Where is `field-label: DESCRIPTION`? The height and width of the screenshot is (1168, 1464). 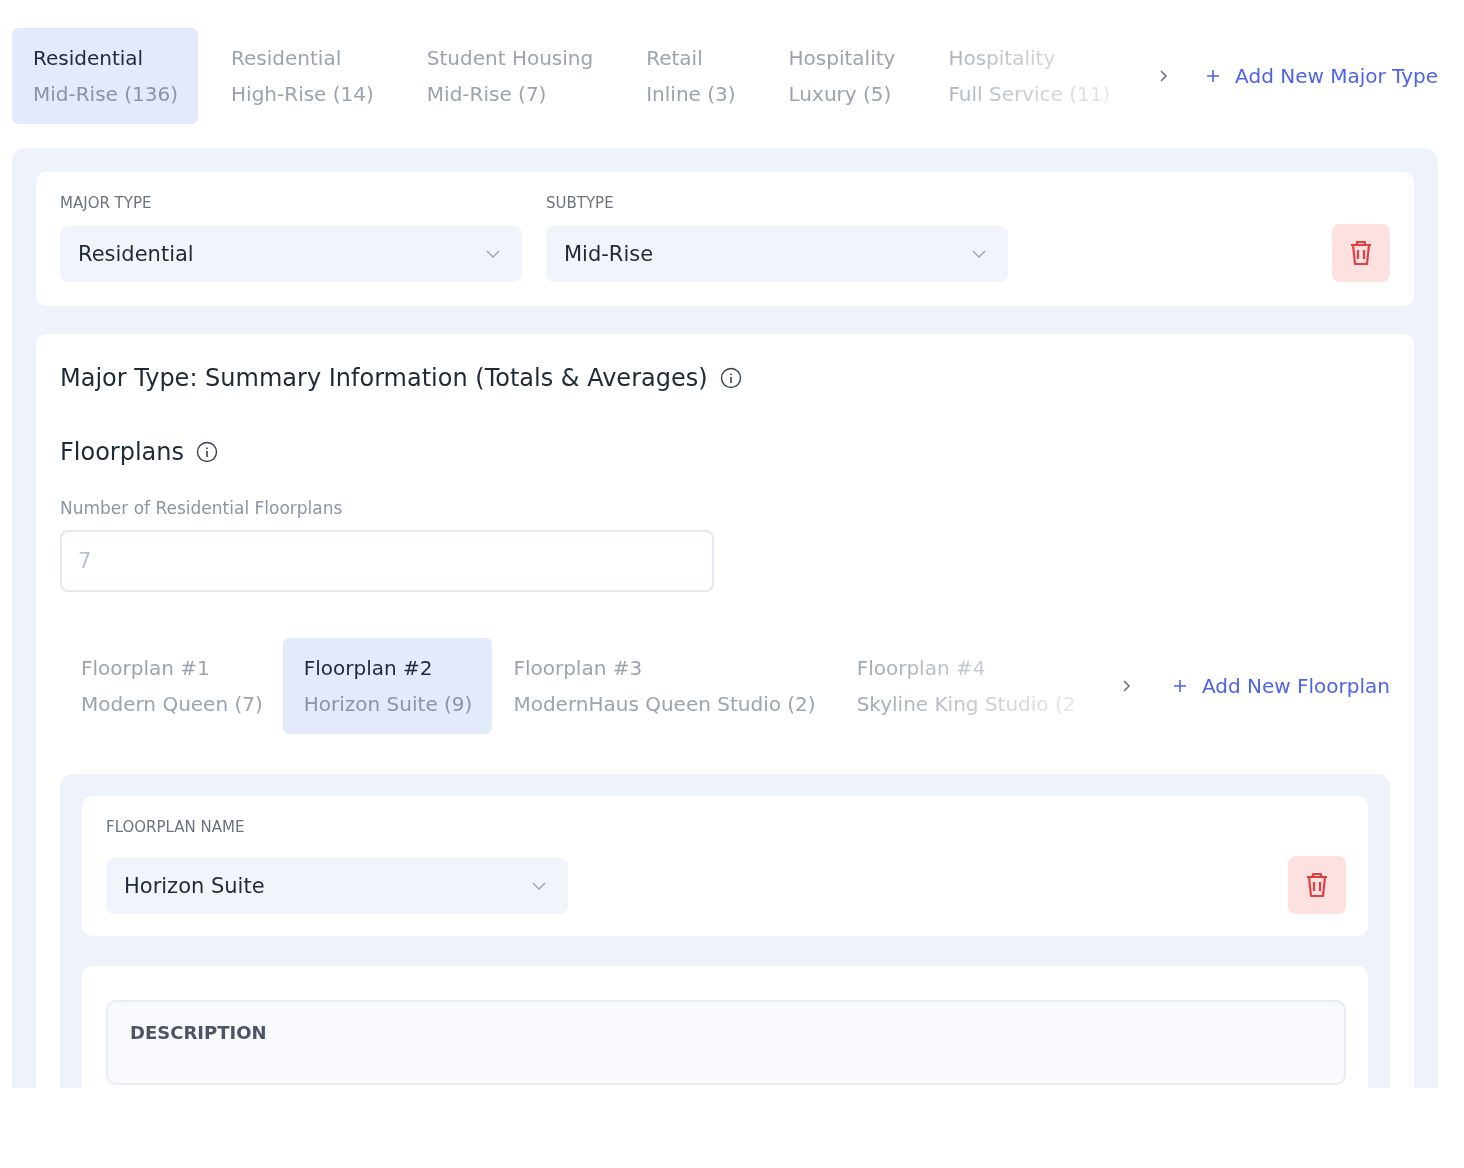 field-label: DESCRIPTION is located at coordinates (199, 1032).